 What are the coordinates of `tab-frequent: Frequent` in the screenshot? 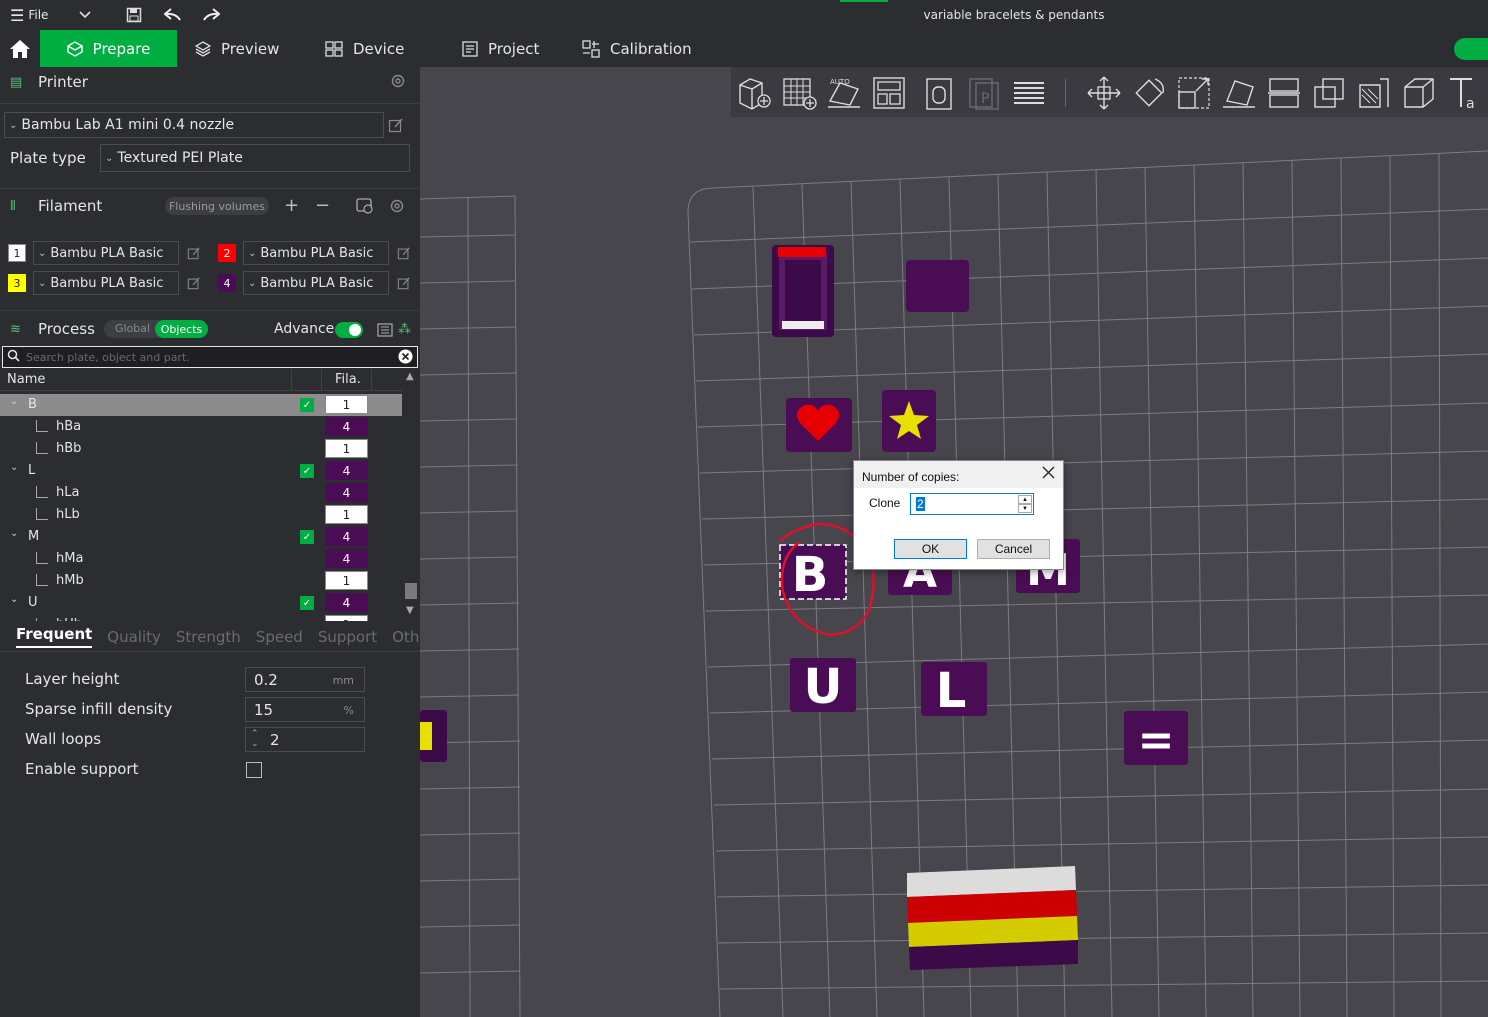 It's located at (54, 636).